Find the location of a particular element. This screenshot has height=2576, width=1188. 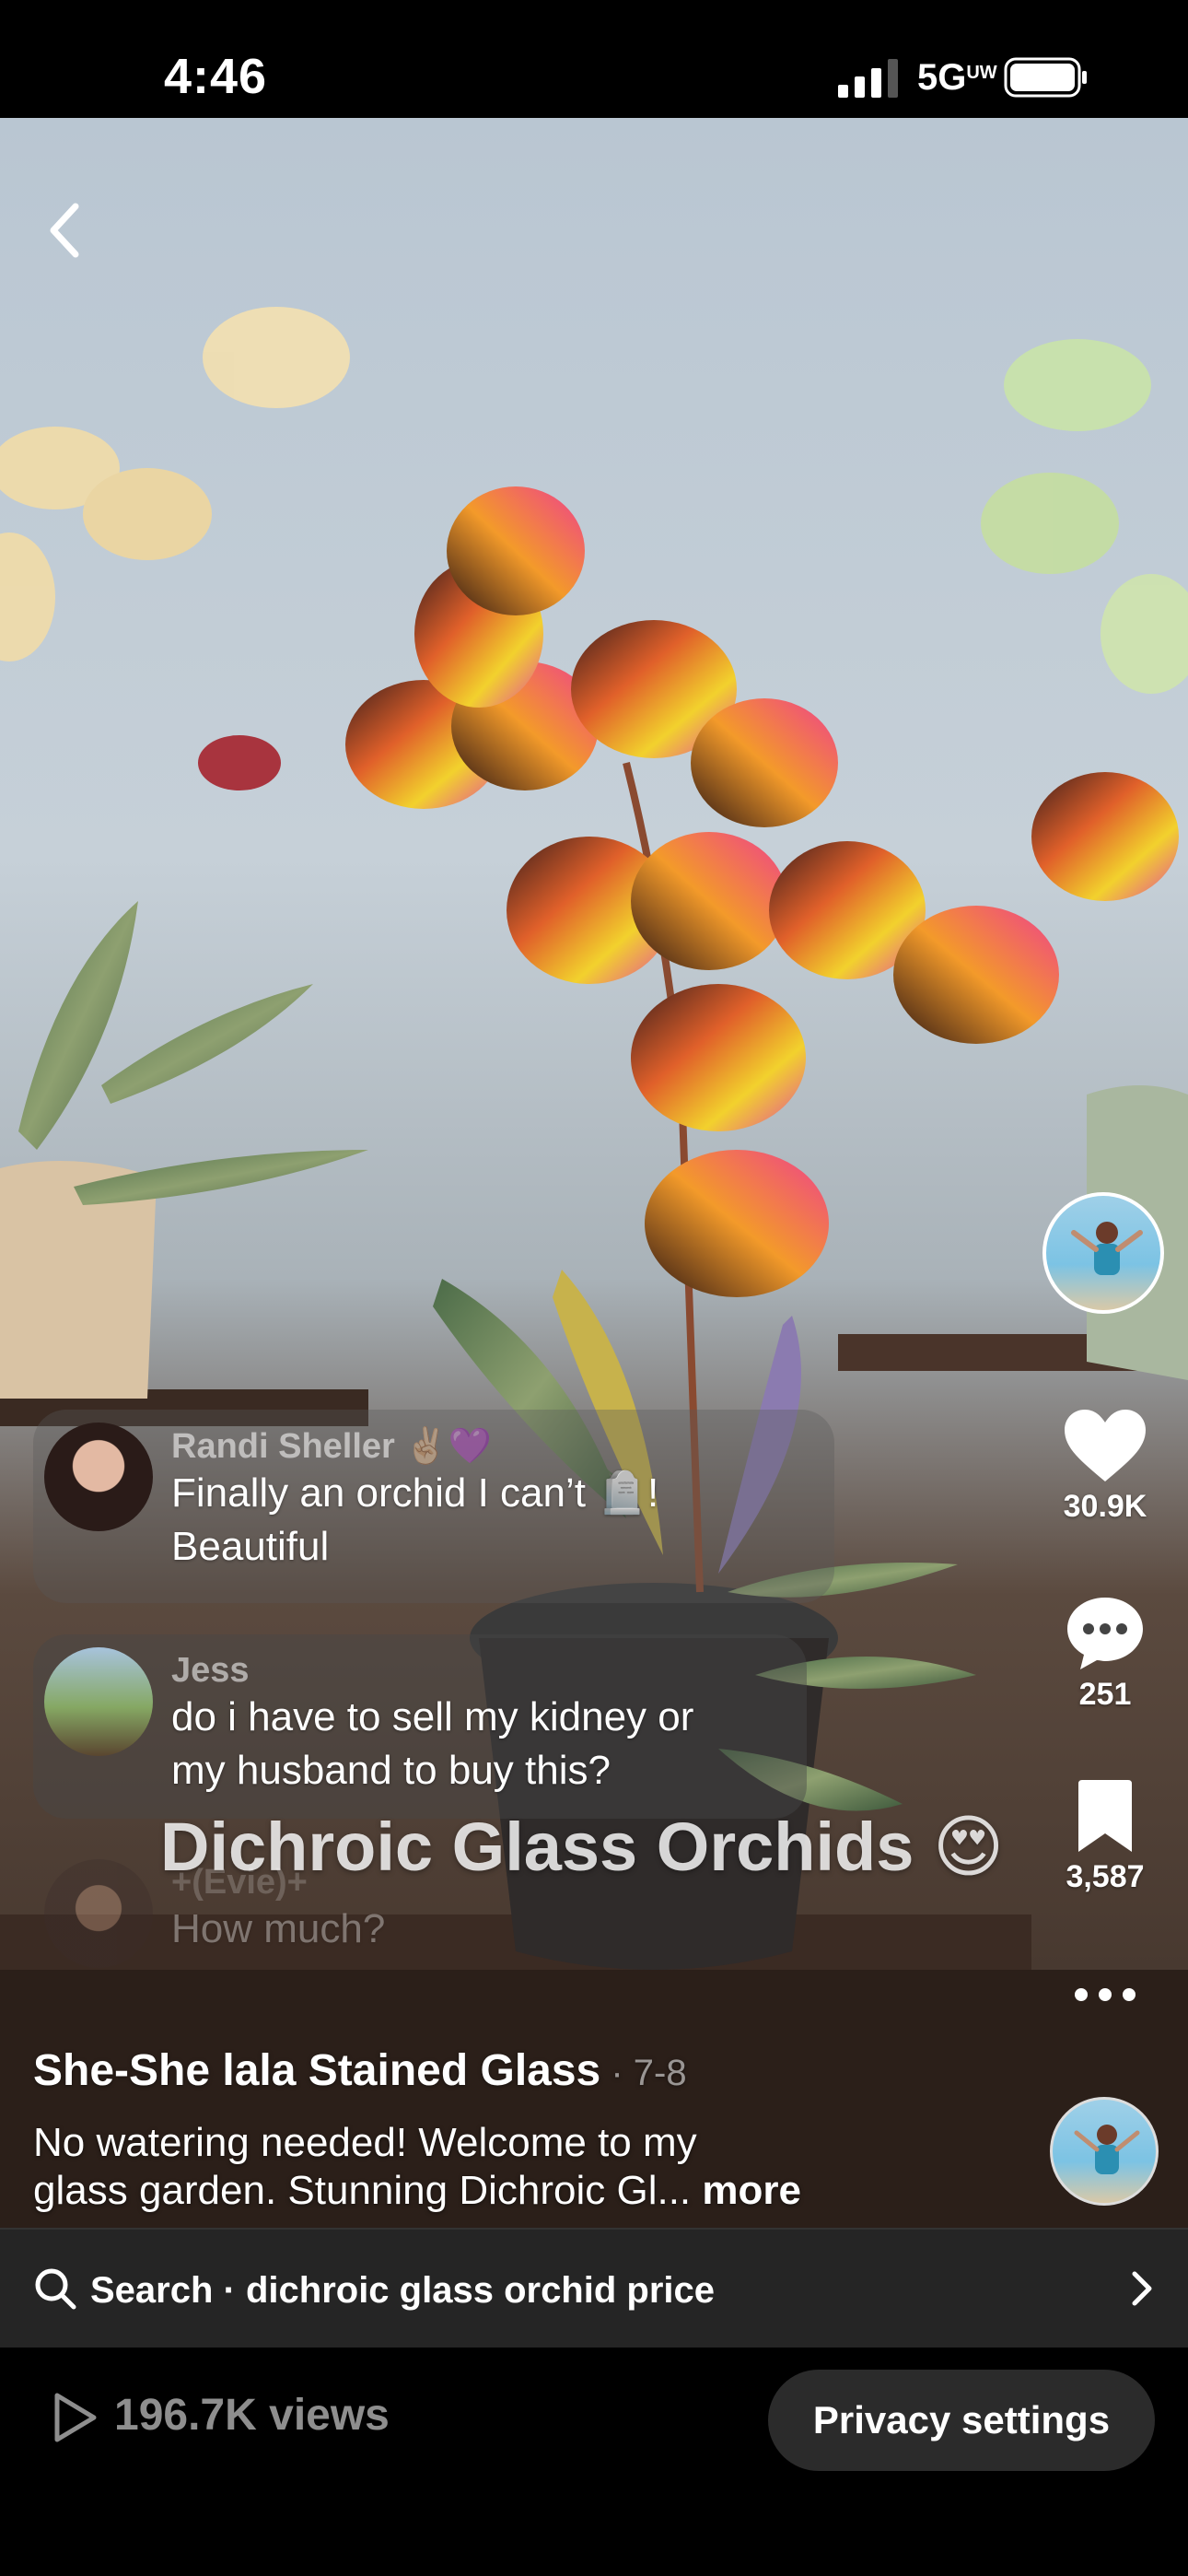

privacy-settings-button: Privacy settings is located at coordinates (961, 2420).